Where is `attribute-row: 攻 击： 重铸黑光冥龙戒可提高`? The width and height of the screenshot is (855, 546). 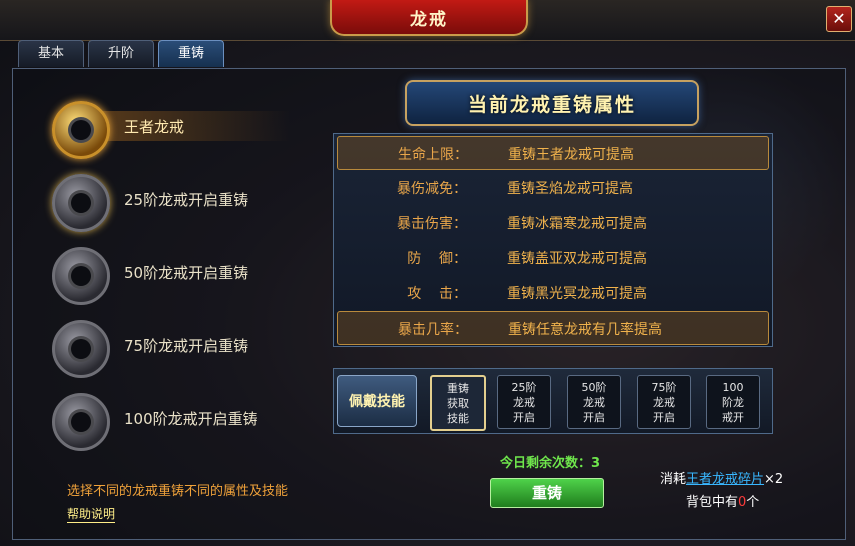
attribute-row: 攻 击： 重铸黑光冥龙戒可提高 is located at coordinates (552, 292).